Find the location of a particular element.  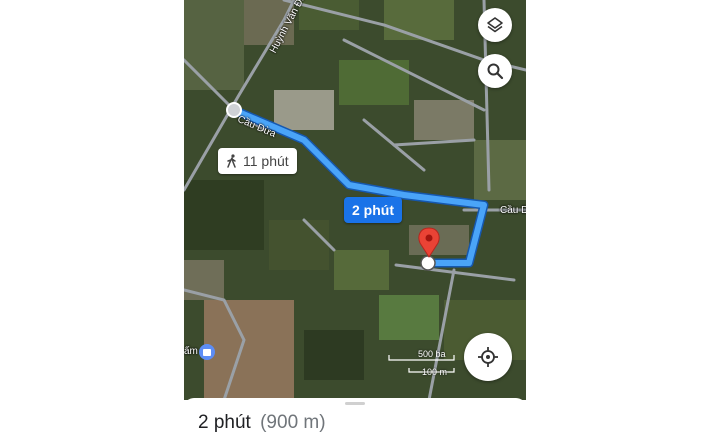

route-time-label: 2 phút is located at coordinates (373, 210).